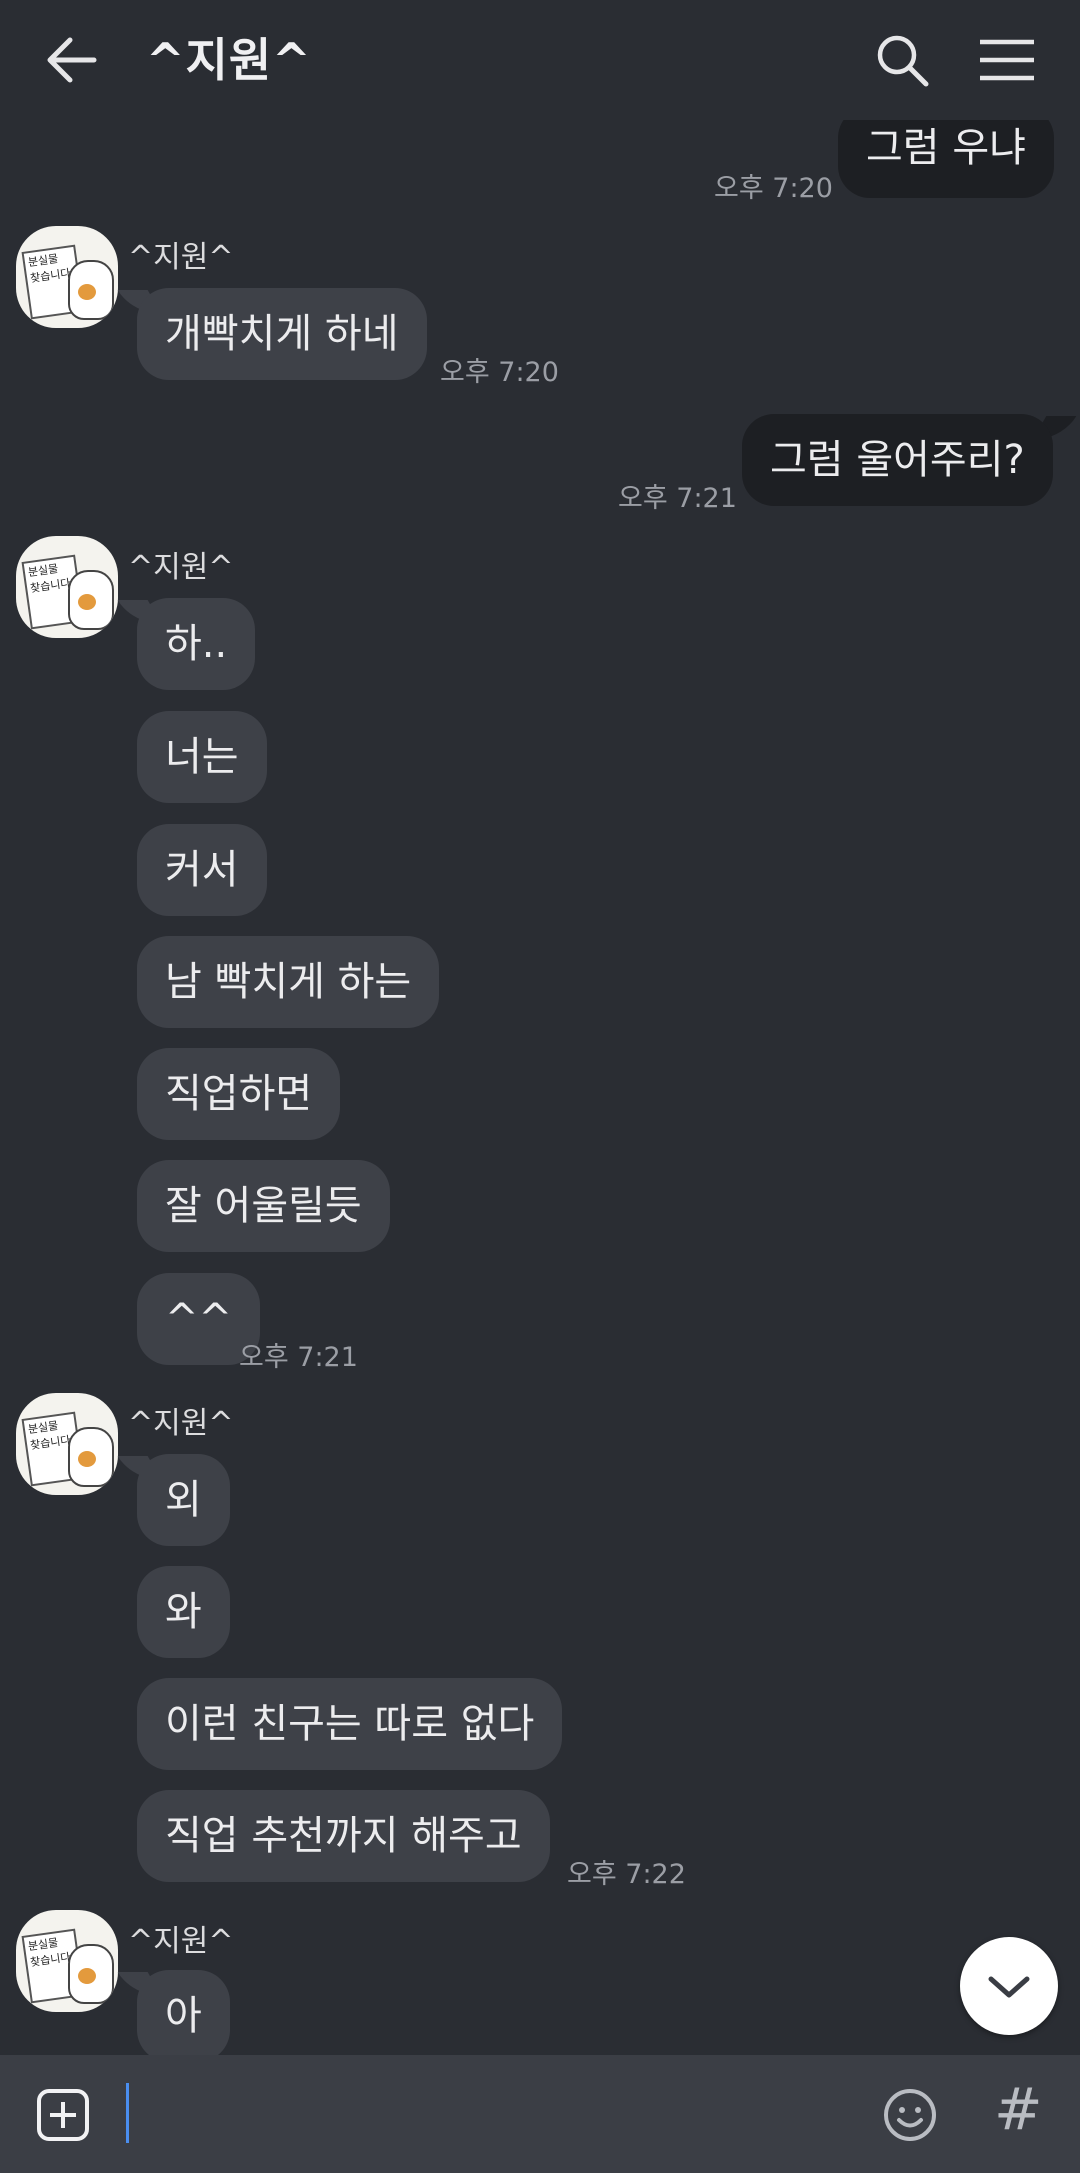 This screenshot has width=1080, height=2173. What do you see at coordinates (202, 757) in the screenshot?
I see `incoming-message: 너는` at bounding box center [202, 757].